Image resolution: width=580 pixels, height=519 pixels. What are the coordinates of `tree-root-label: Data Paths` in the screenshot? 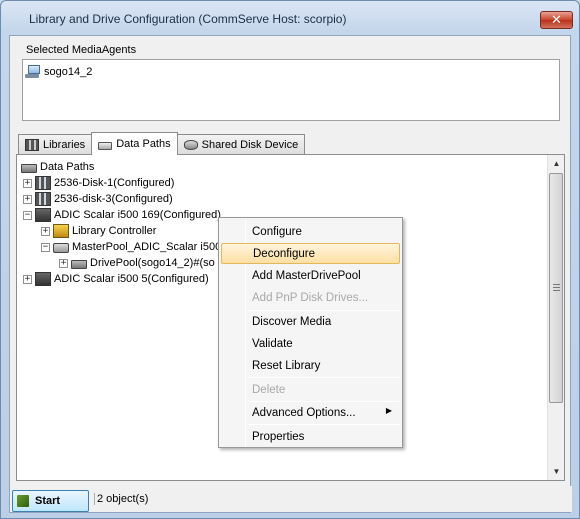 It's located at (67, 167).